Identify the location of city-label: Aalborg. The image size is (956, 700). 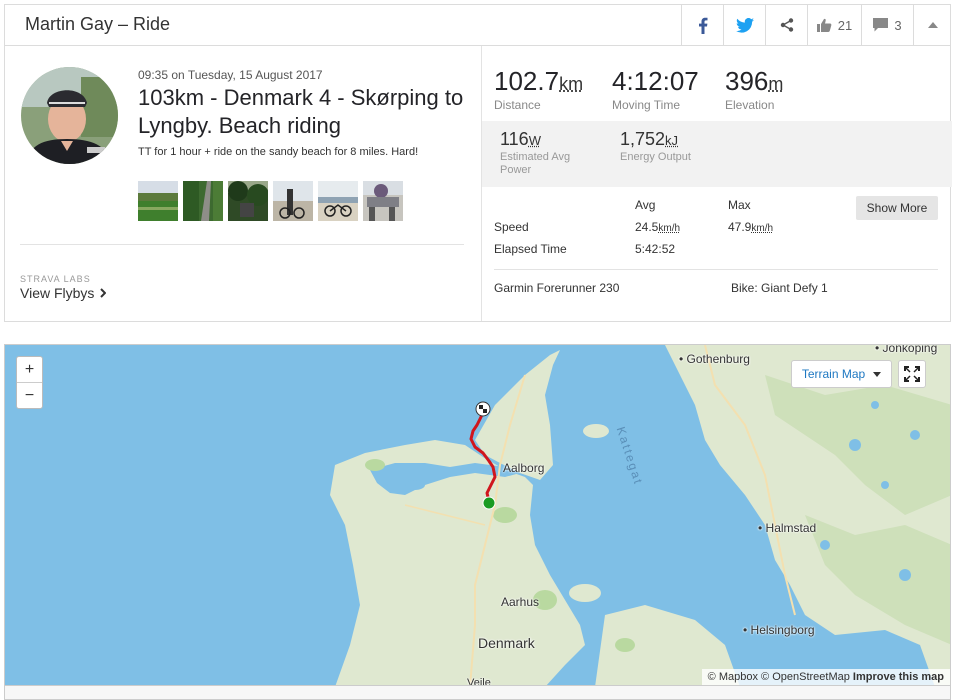
(524, 468).